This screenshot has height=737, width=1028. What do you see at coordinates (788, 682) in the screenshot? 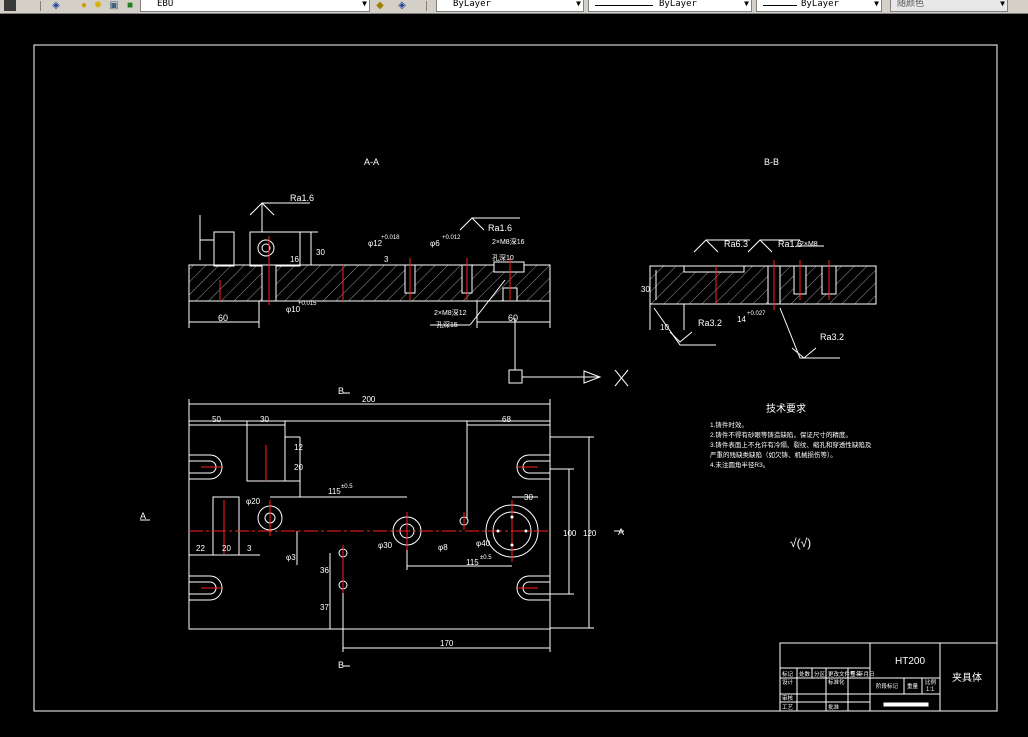
I see `title-block-cell: 设计` at bounding box center [788, 682].